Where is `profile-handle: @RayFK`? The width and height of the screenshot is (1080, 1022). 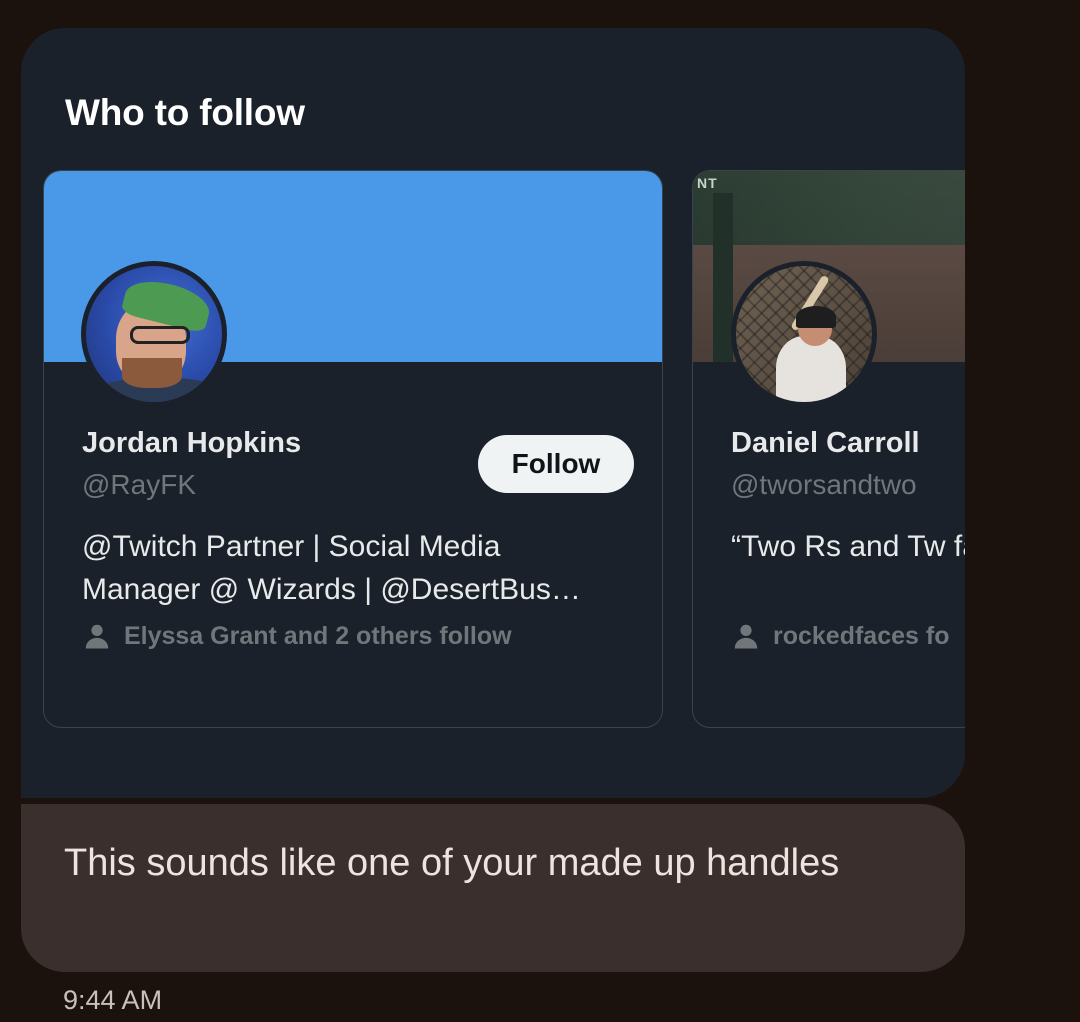
profile-handle: @RayFK is located at coordinates (139, 485).